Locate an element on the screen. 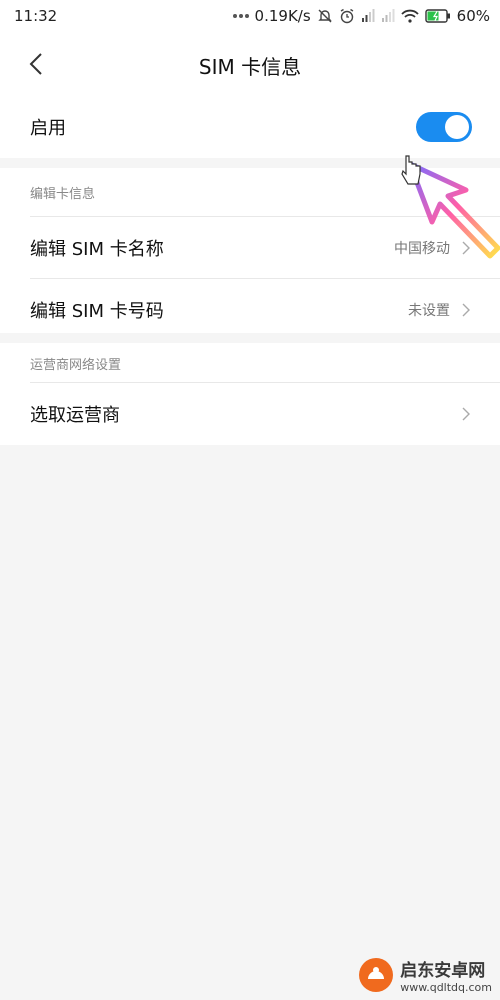 The height and width of the screenshot is (1000, 500). status-bar: 11:32 0.19K/s 60% is located at coordinates (250, 16).